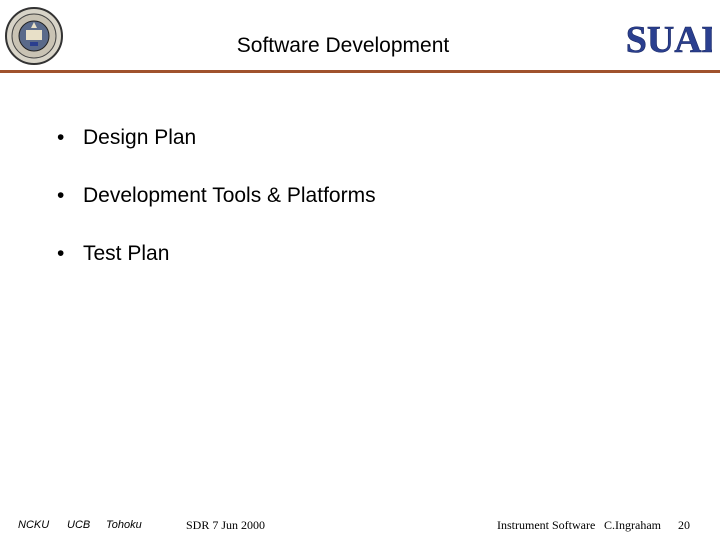 The height and width of the screenshot is (540, 720). I want to click on header-divider, so click(360, 71).